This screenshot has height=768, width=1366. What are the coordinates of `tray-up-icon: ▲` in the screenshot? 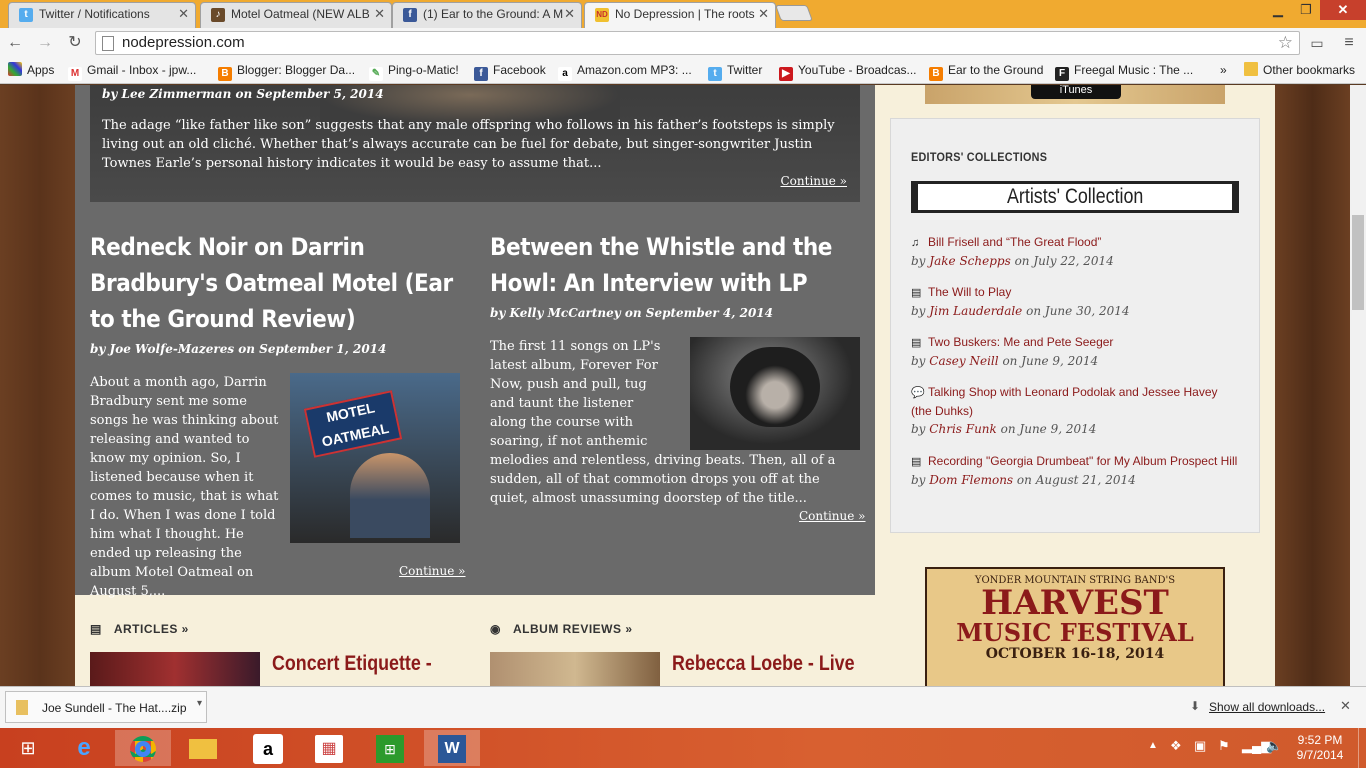 It's located at (1153, 745).